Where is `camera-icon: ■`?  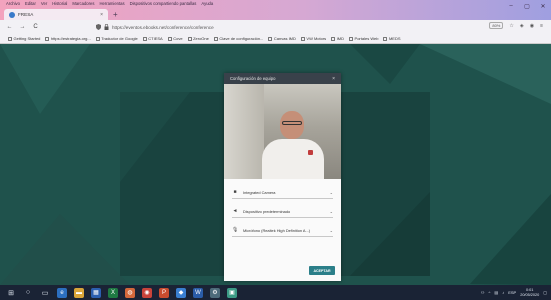 camera-icon: ■ is located at coordinates (235, 192).